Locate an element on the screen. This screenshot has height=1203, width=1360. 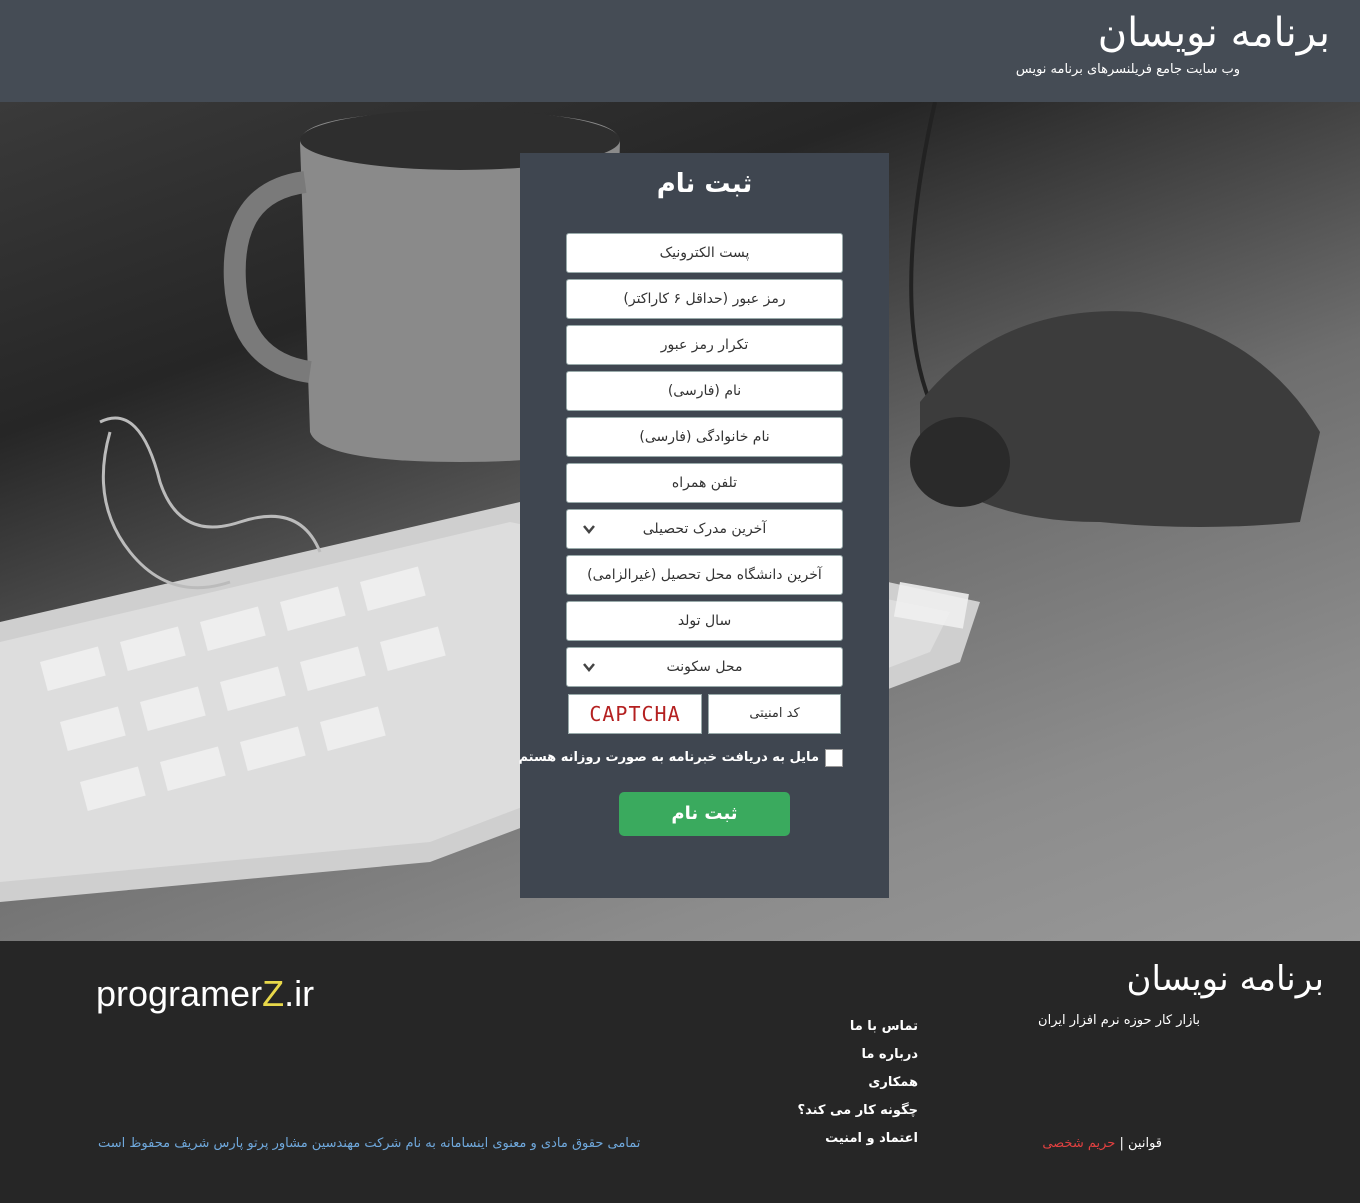
site-tagline: وب سایت جامع فریلنسرهای برنامه نویس is located at coordinates (1127, 69).